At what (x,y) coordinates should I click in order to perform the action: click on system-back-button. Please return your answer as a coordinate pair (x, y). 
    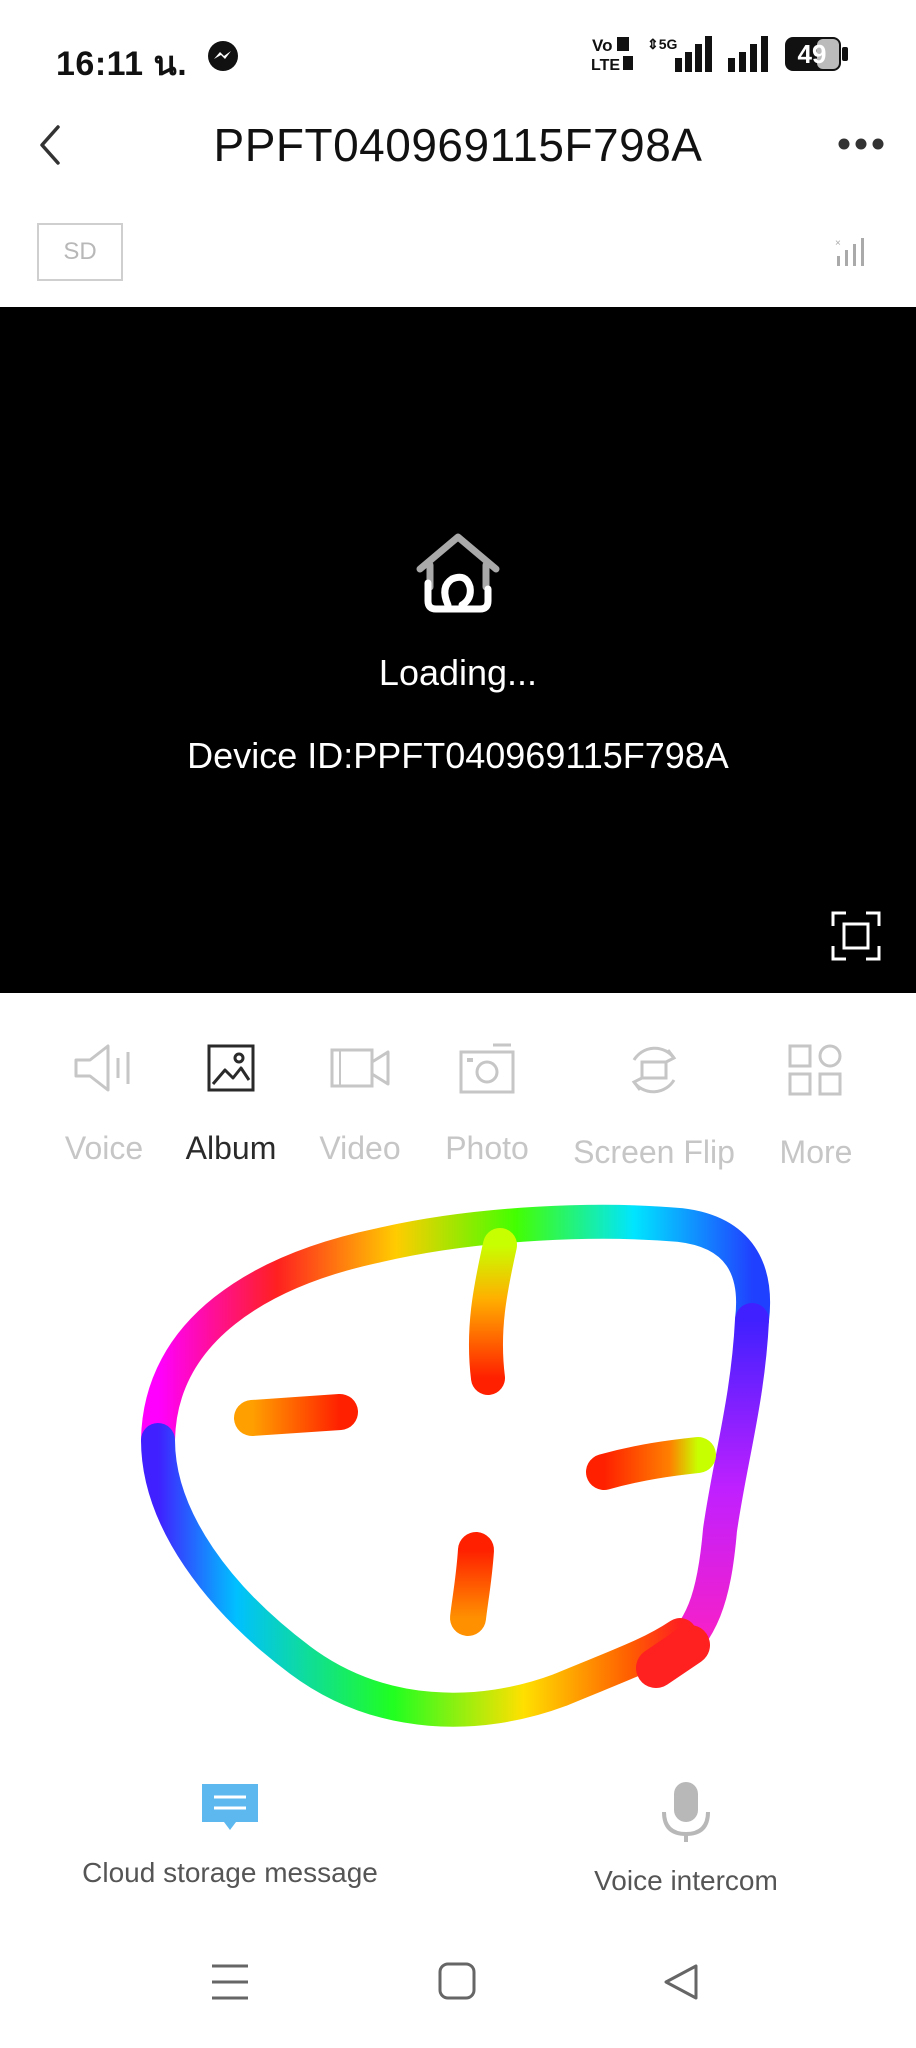
    Looking at the image, I should click on (682, 1982).